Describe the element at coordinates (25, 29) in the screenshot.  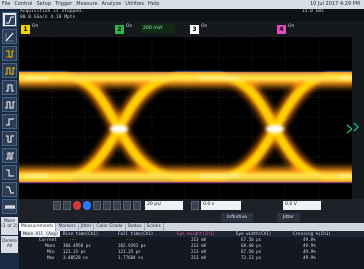
I see `channel-1-badge: 1` at that location.